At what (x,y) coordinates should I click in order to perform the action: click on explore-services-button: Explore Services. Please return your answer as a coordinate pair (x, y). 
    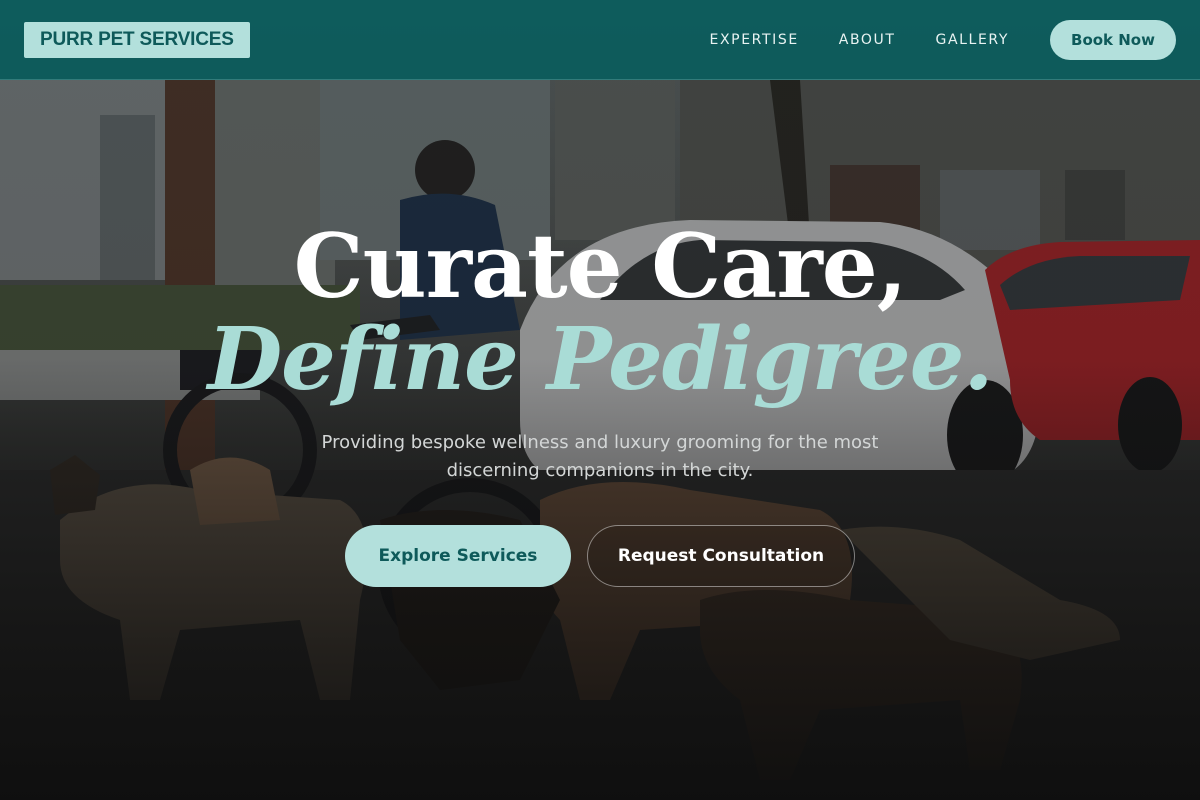
    Looking at the image, I should click on (458, 556).